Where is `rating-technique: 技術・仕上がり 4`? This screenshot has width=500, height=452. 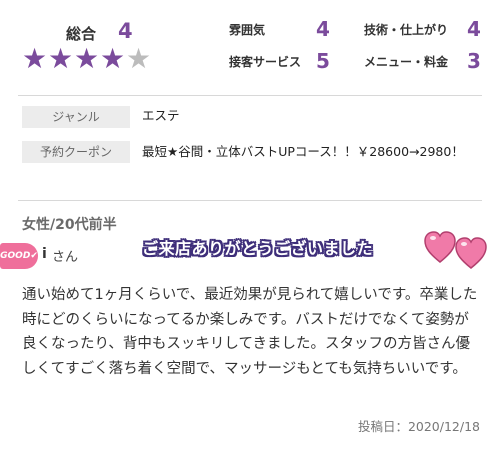
rating-technique: 技術・仕上がり 4 is located at coordinates (422, 29).